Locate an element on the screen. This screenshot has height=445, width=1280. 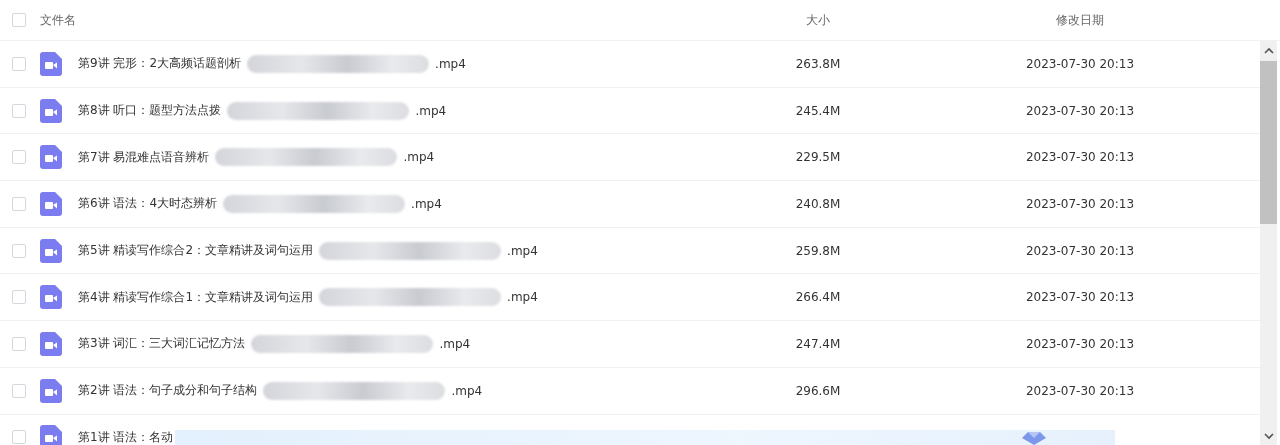
file-name: 第9讲 完形：2大高频话题剖析 is located at coordinates (160, 64).